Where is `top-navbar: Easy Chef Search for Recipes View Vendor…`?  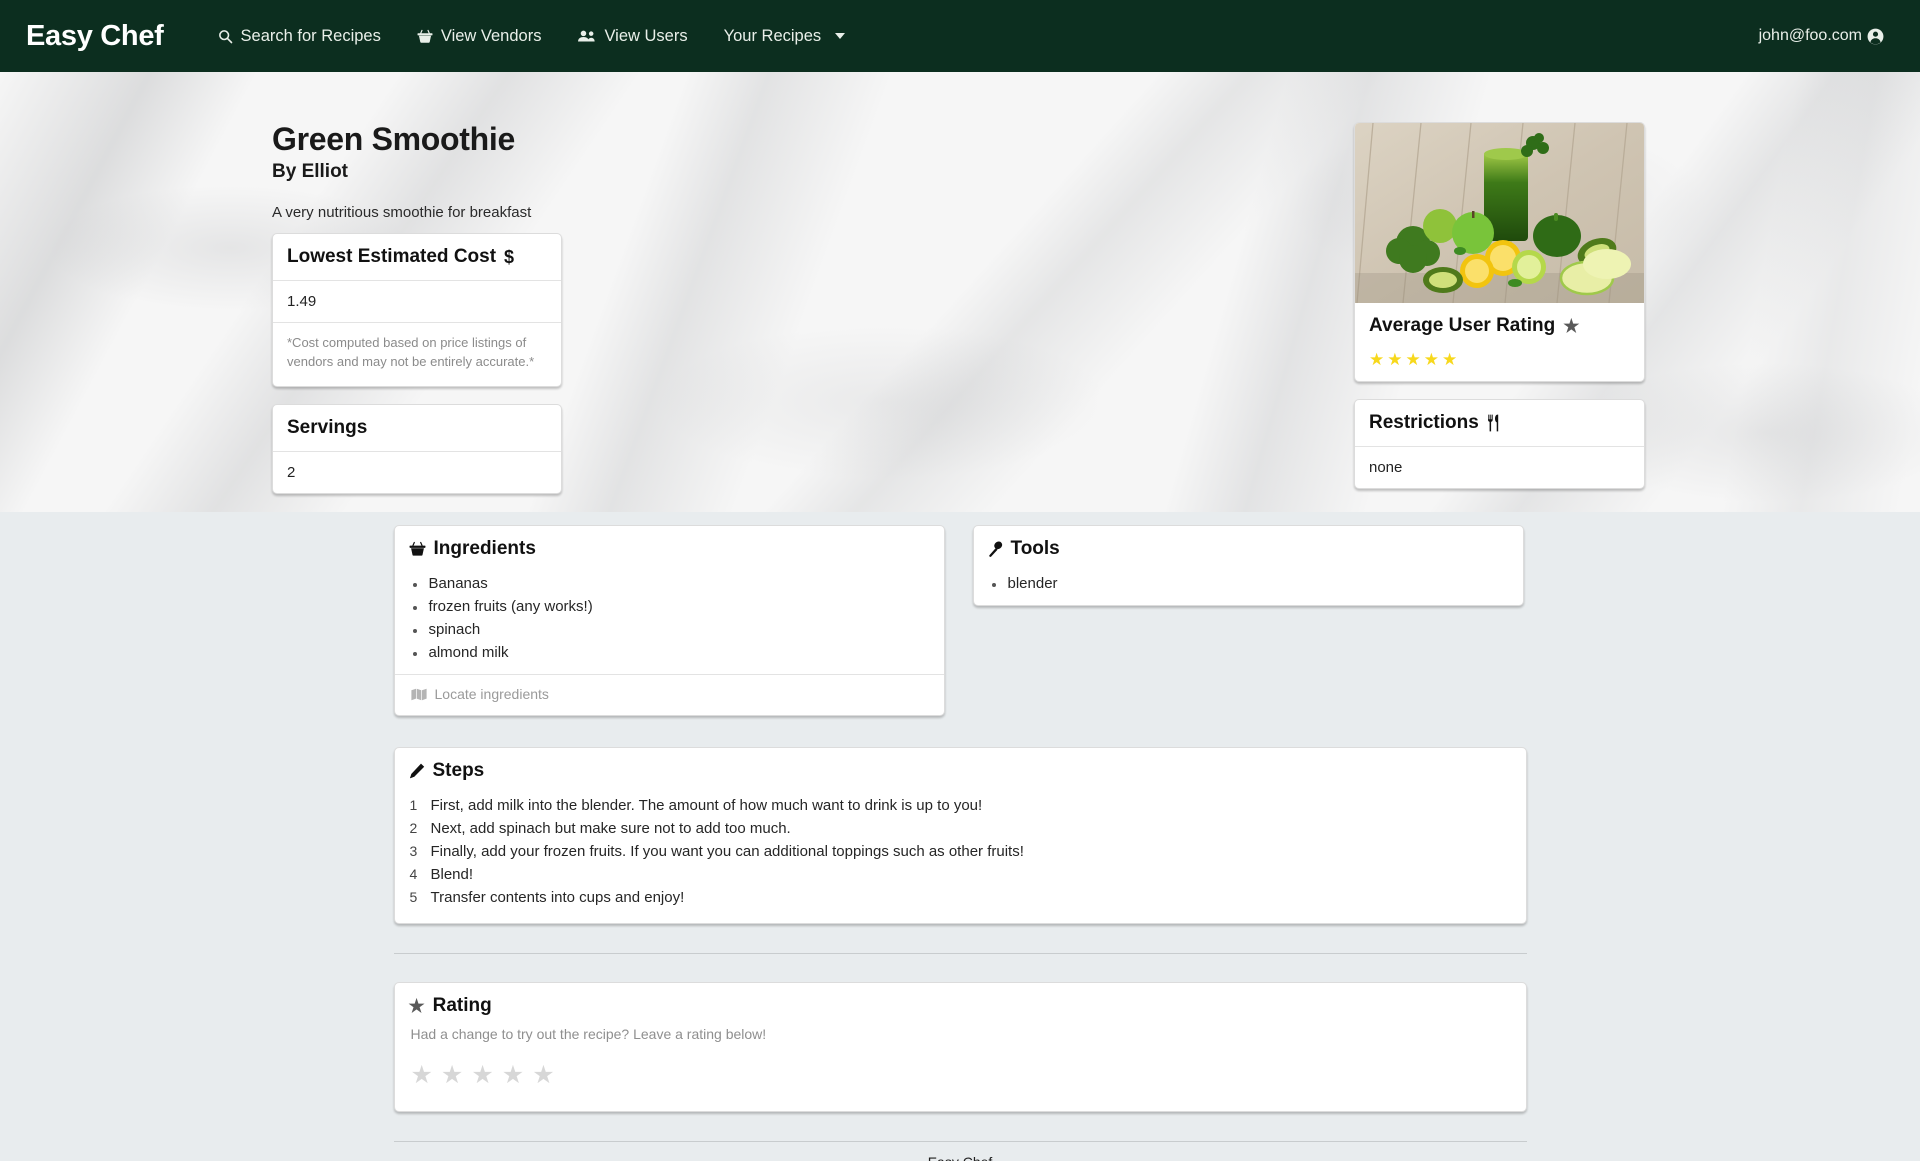 top-navbar: Easy Chef Search for Recipes View Vendor… is located at coordinates (960, 36).